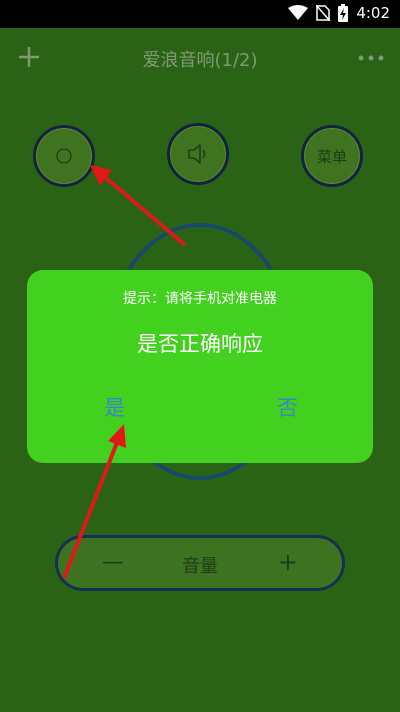  I want to click on app-bar: 爱浪音响(1/2), so click(200, 58).